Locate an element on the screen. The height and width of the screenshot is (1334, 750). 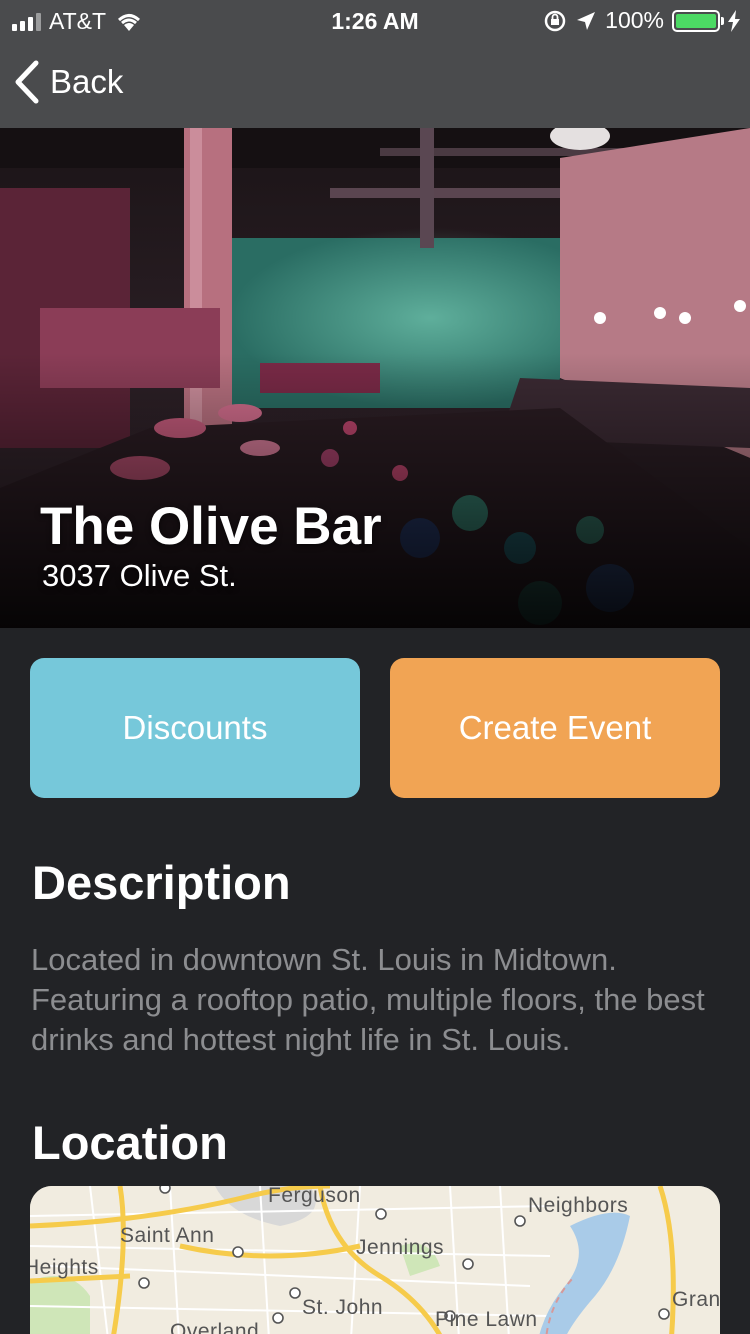
venue-name: The Olive Bar is located at coordinates (211, 526).